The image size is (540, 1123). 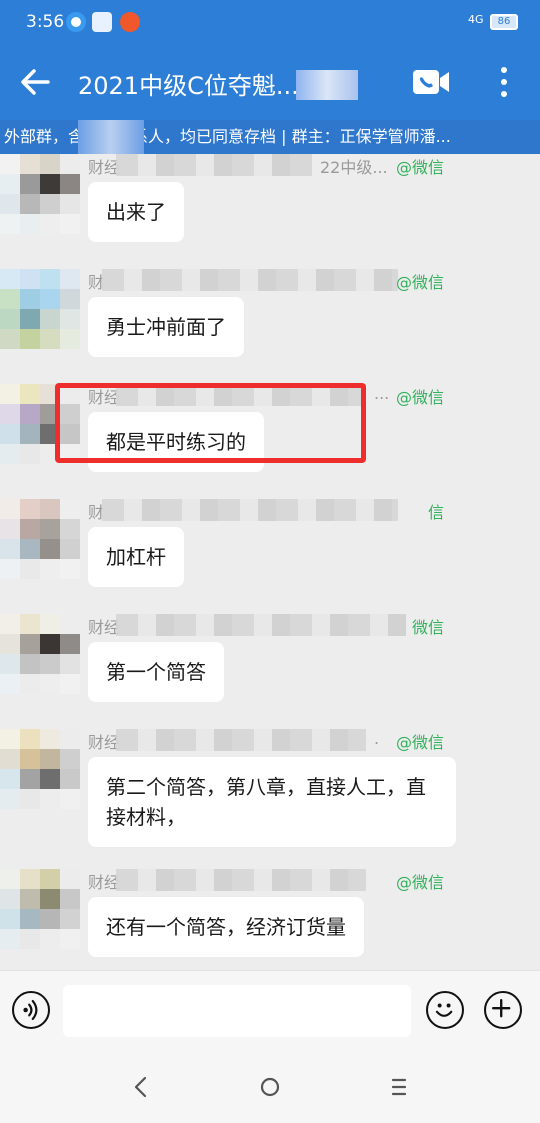 What do you see at coordinates (166, 327) in the screenshot?
I see `message-bubble: 勇士冲前面了` at bounding box center [166, 327].